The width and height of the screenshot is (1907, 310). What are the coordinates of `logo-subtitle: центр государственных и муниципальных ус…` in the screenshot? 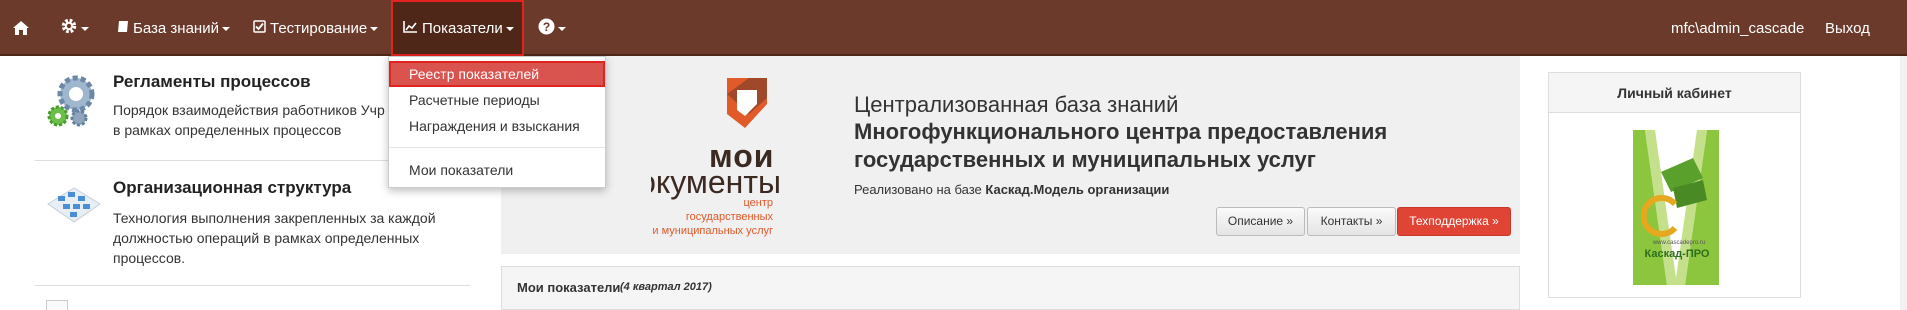 It's located at (712, 217).